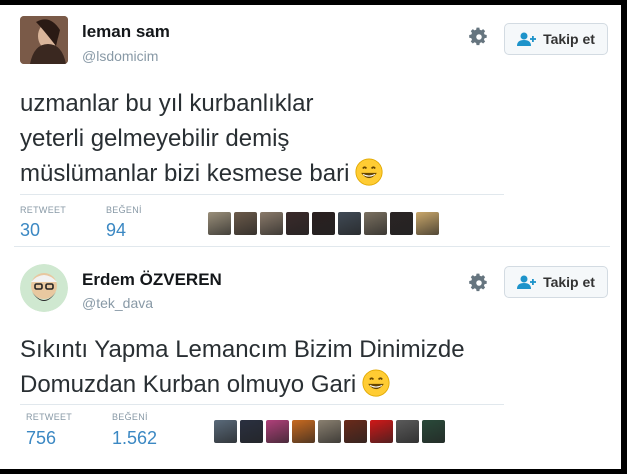 This screenshot has width=627, height=474. What do you see at coordinates (117, 303) in the screenshot?
I see `username: @tek_dava` at bounding box center [117, 303].